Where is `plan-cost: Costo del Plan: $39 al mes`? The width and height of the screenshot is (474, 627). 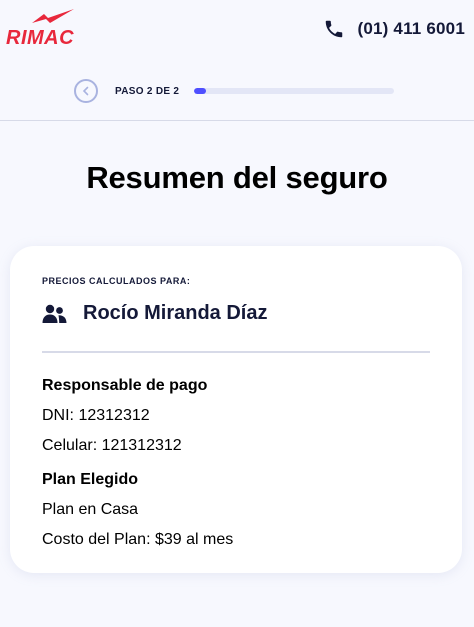
plan-cost: Costo del Plan: $39 al mes is located at coordinates (138, 539).